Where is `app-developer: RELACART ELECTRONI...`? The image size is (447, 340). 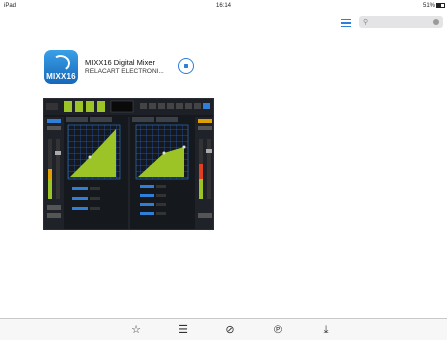 app-developer: RELACART ELECTRONI... is located at coordinates (124, 71).